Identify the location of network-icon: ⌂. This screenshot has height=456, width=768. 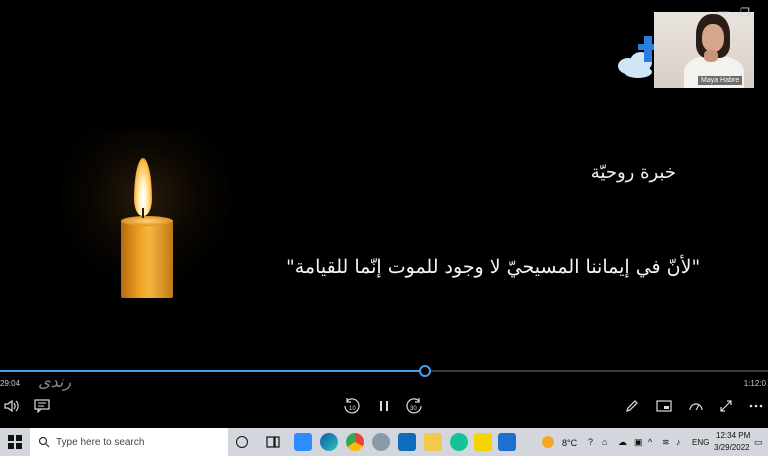
(604, 442).